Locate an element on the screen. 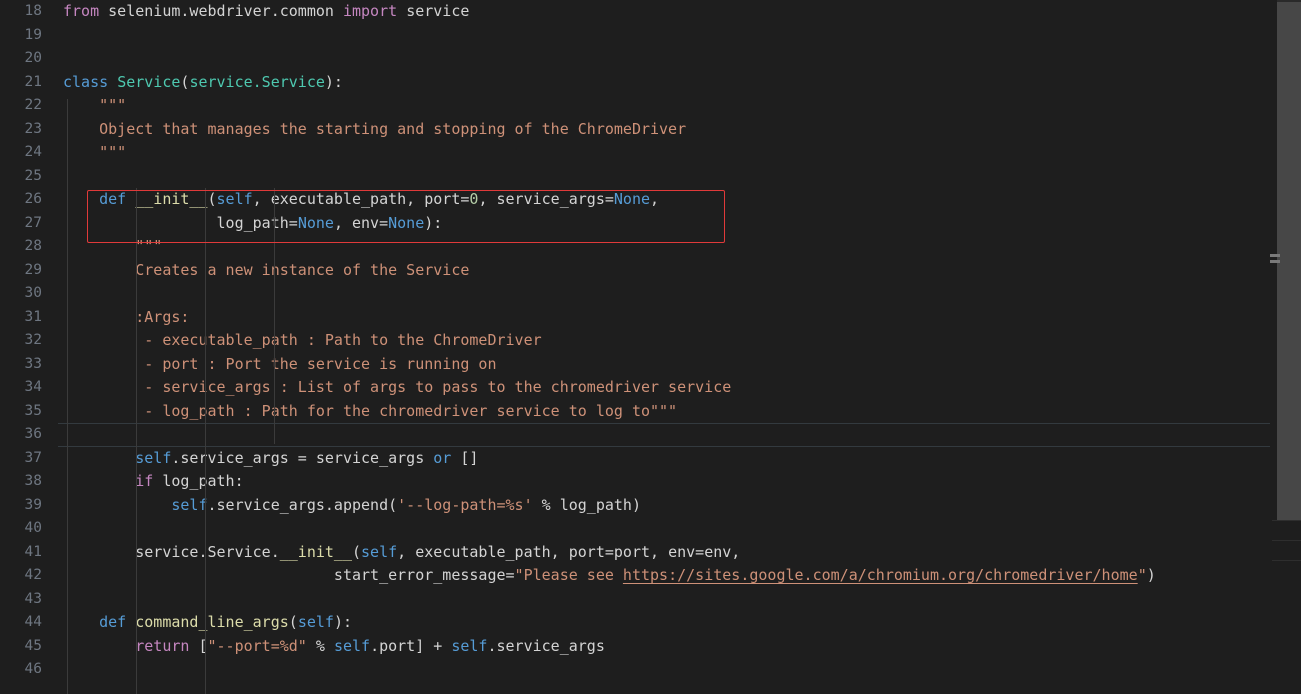  code-line: Creates a new instance of the Service is located at coordinates (664, 271).